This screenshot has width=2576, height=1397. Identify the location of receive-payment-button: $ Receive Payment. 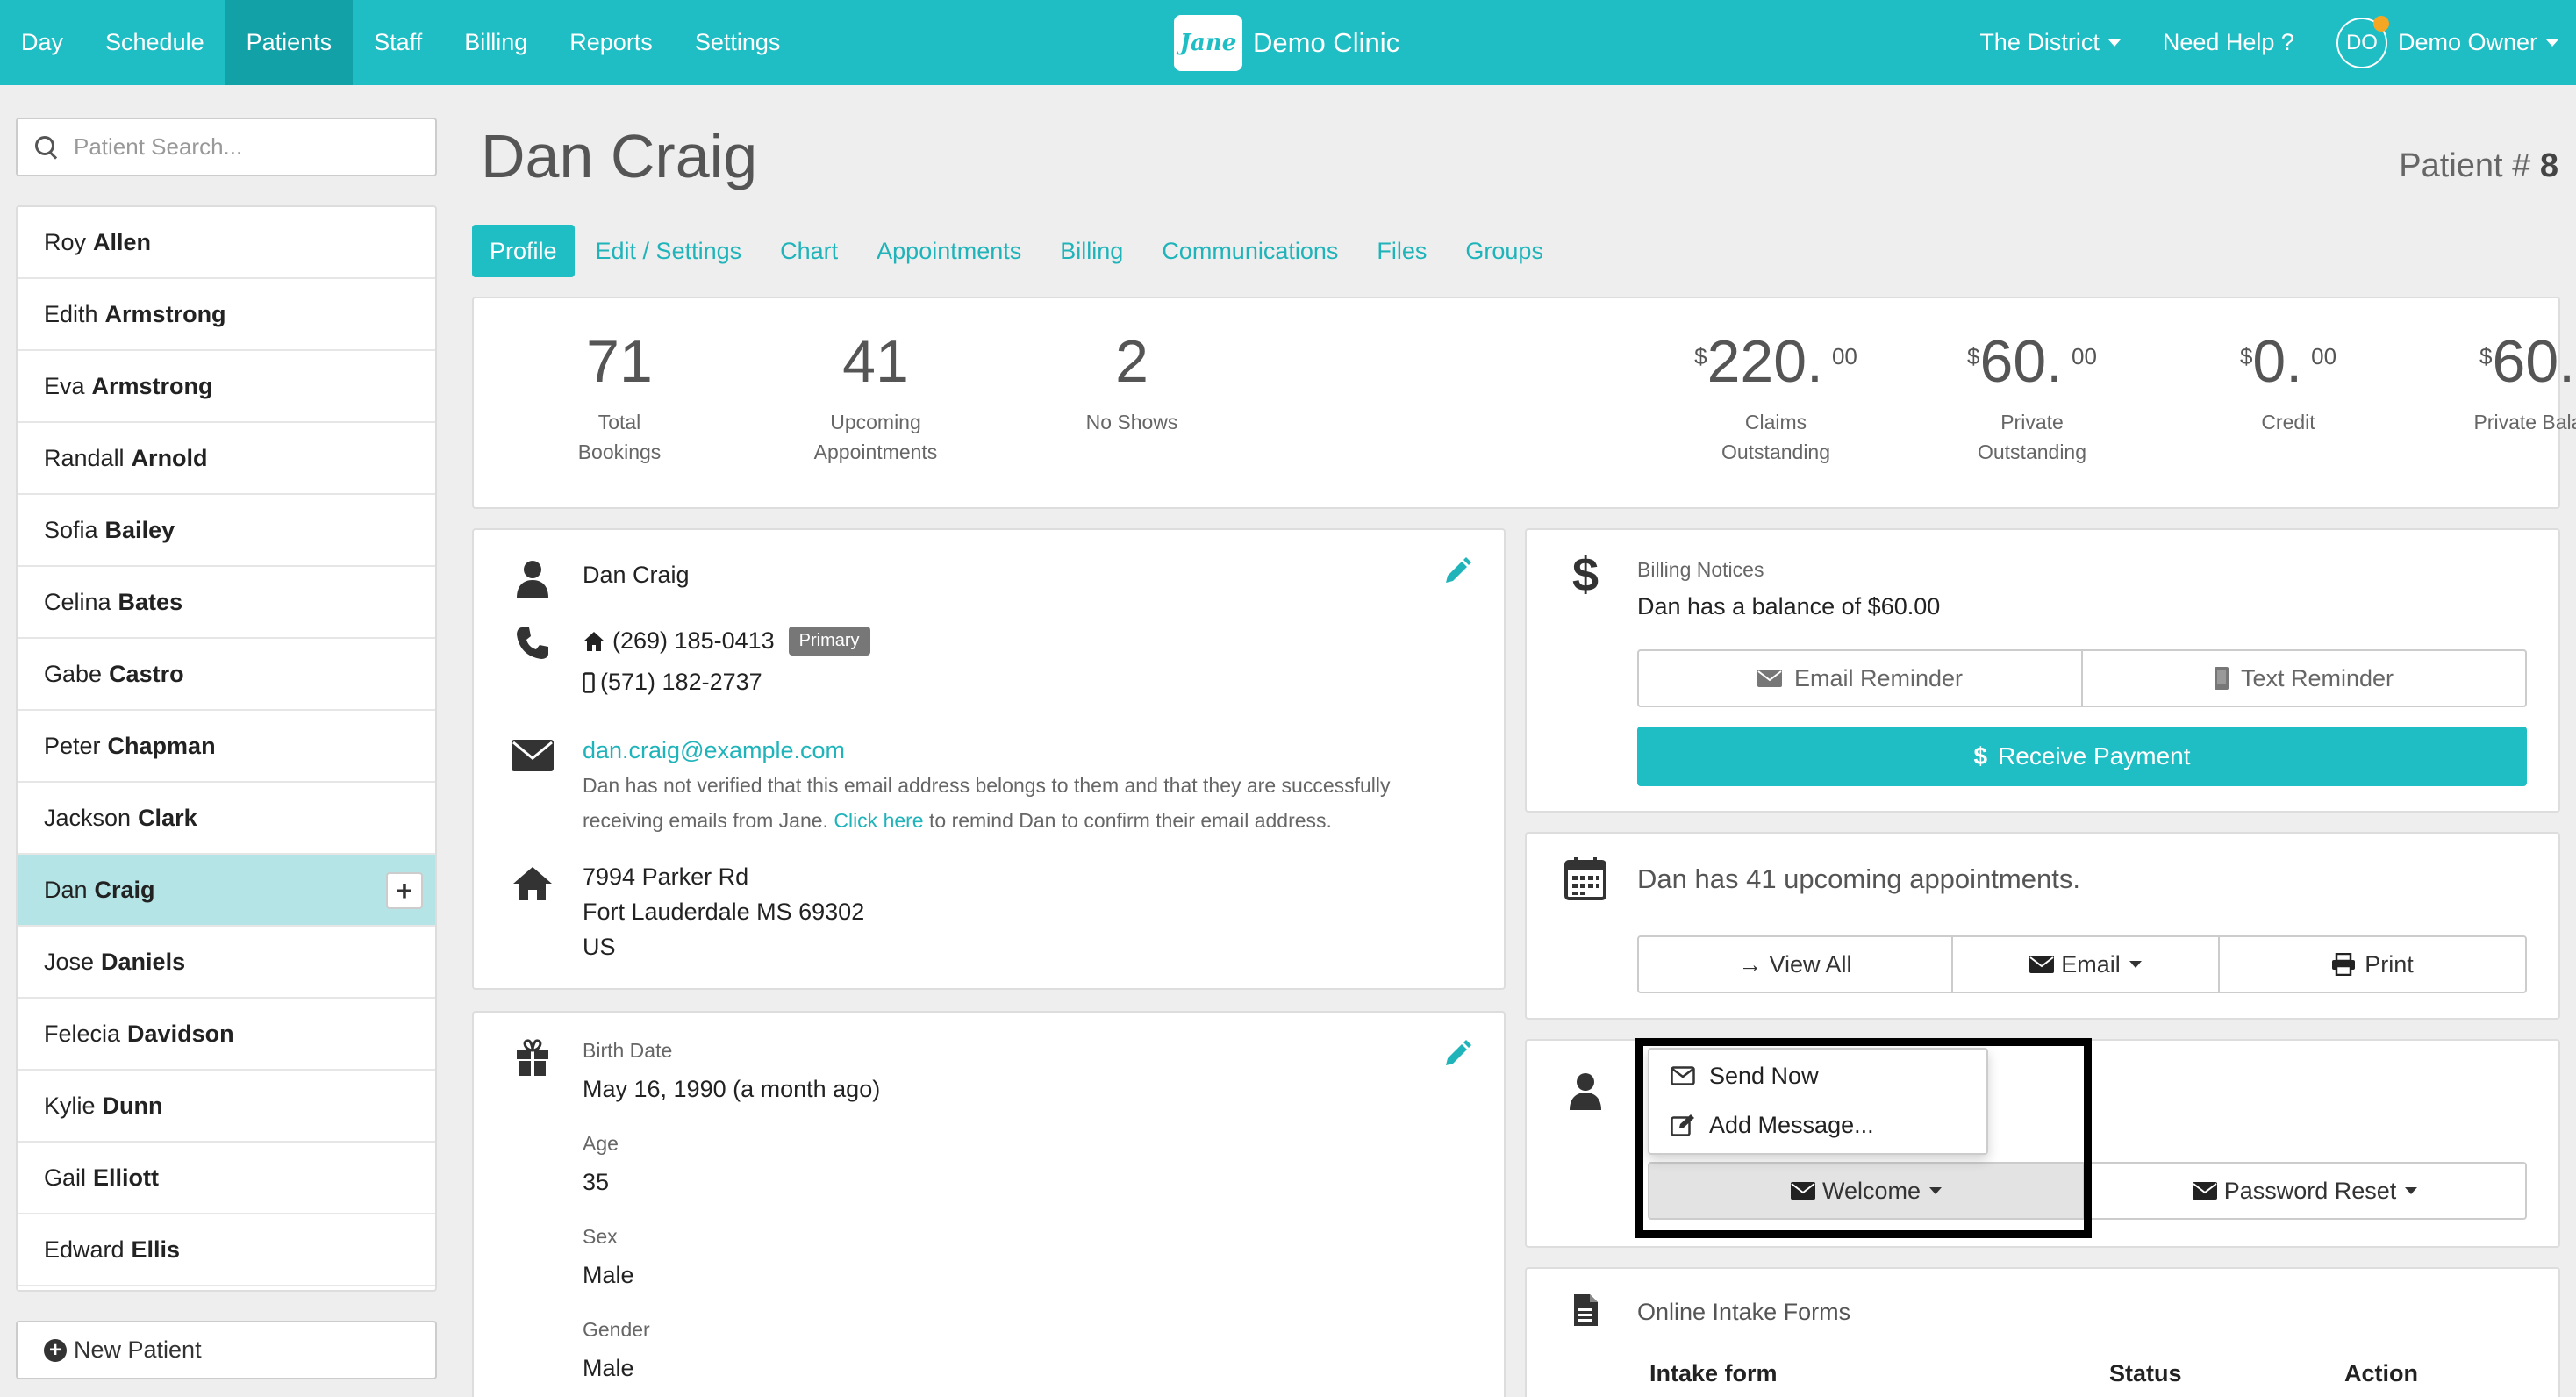
(2082, 756).